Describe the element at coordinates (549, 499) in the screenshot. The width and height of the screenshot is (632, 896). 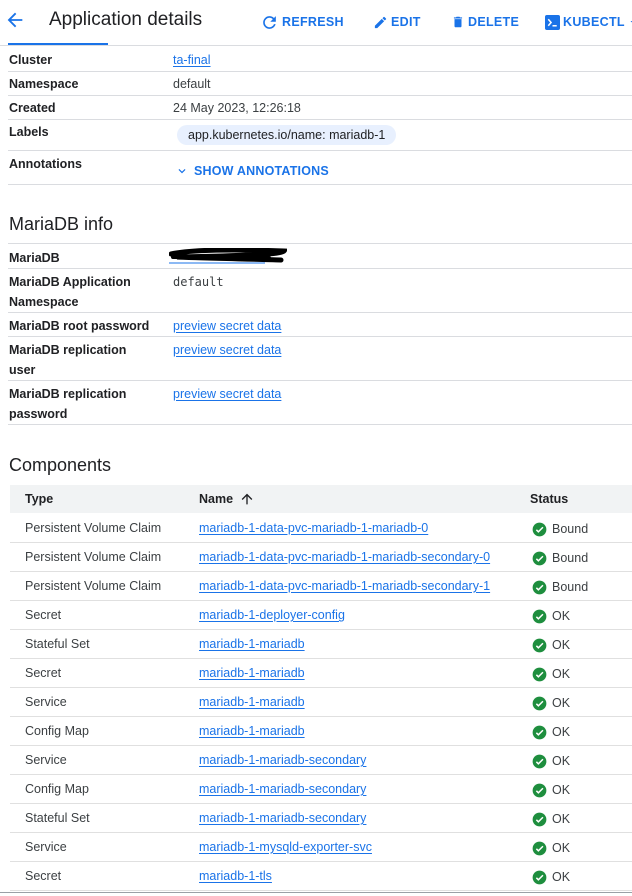
I see `column-header-status: Status` at that location.